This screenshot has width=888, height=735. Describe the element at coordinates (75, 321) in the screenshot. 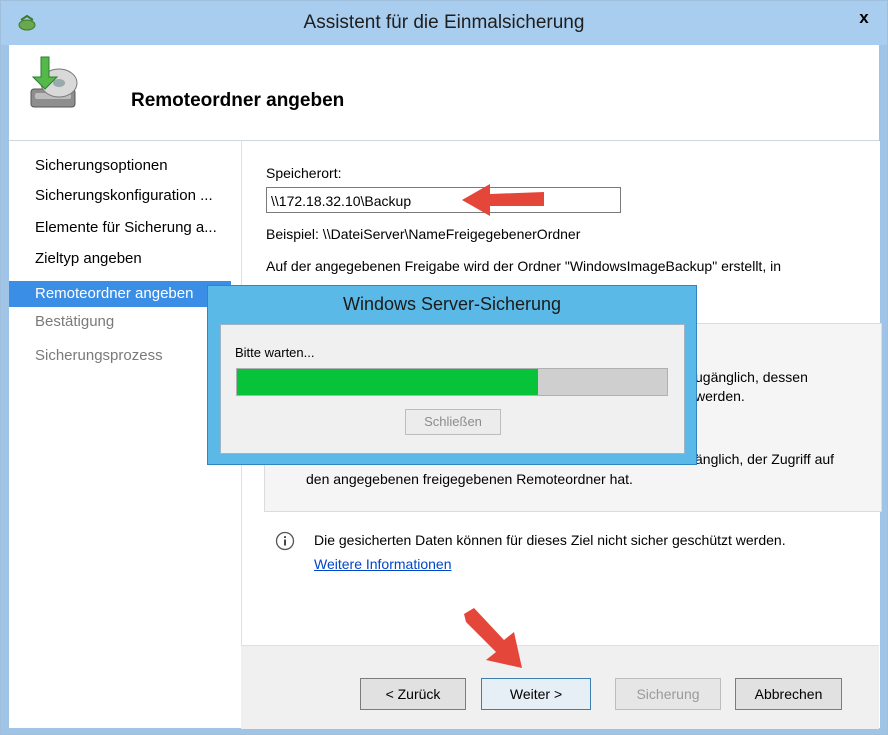

I see `nav-step-bestaetigung: Bestätigung` at that location.